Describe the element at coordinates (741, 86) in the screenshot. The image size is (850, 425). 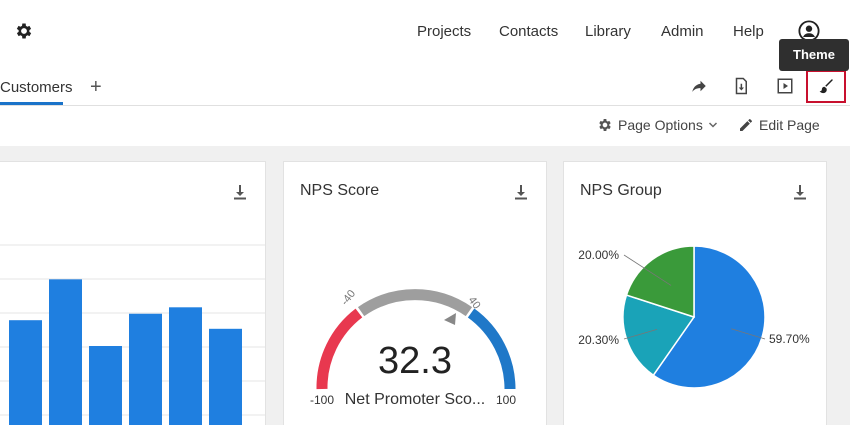
I see `export-pdf-icon` at that location.